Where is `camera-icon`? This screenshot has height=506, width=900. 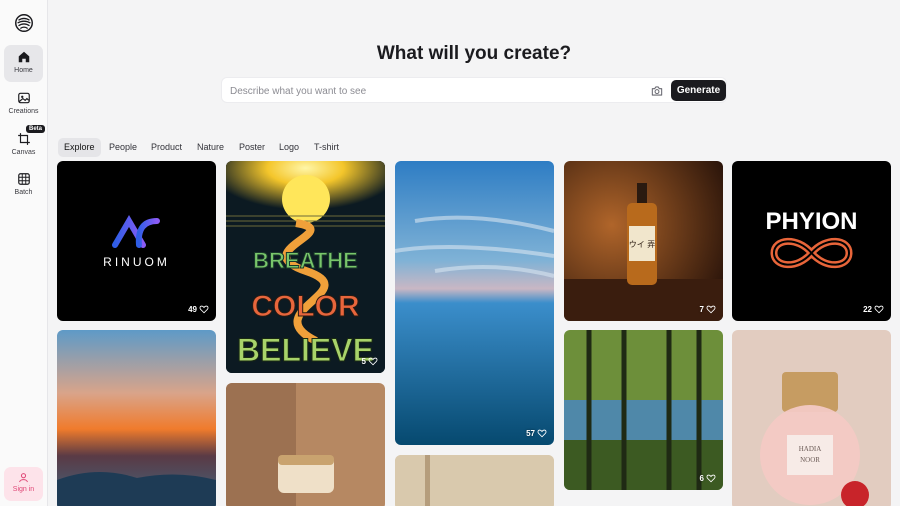
camera-icon is located at coordinates (657, 91).